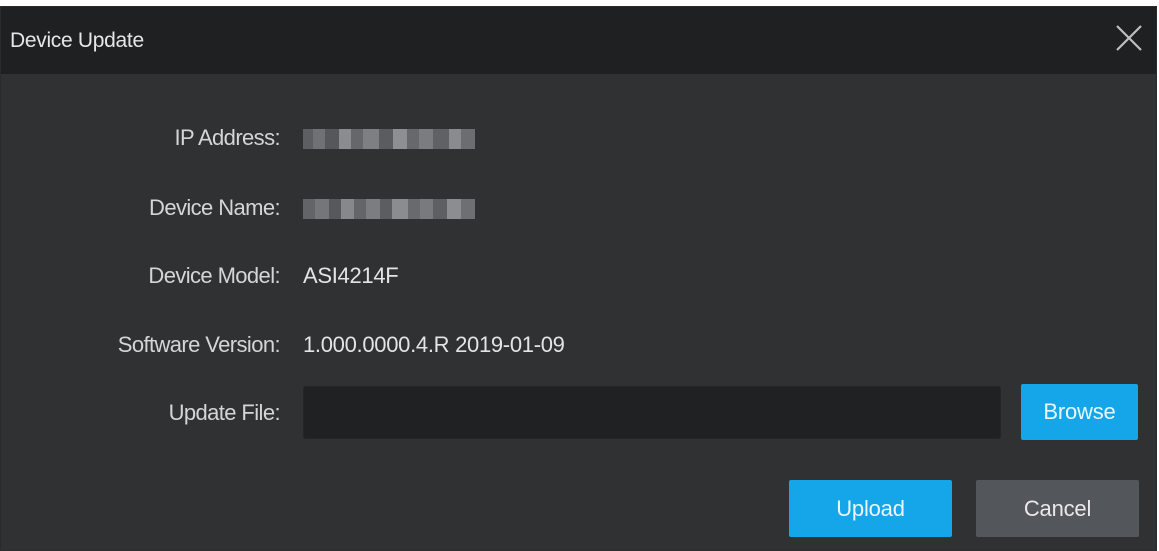  Describe the element at coordinates (224, 412) in the screenshot. I see `update-file-label: Update File:` at that location.